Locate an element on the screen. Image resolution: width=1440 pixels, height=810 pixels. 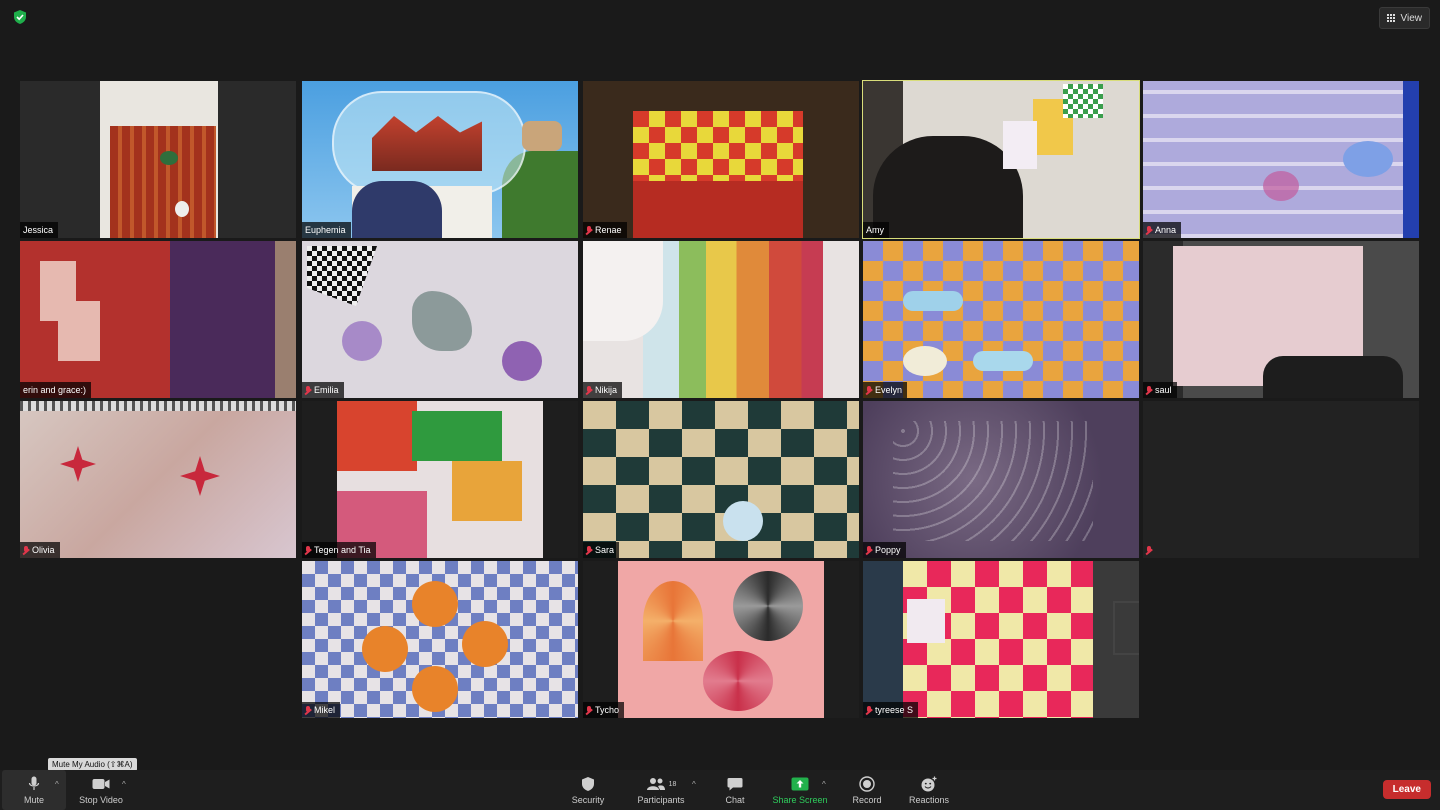
video-tile: Anna is located at coordinates (1281, 159).